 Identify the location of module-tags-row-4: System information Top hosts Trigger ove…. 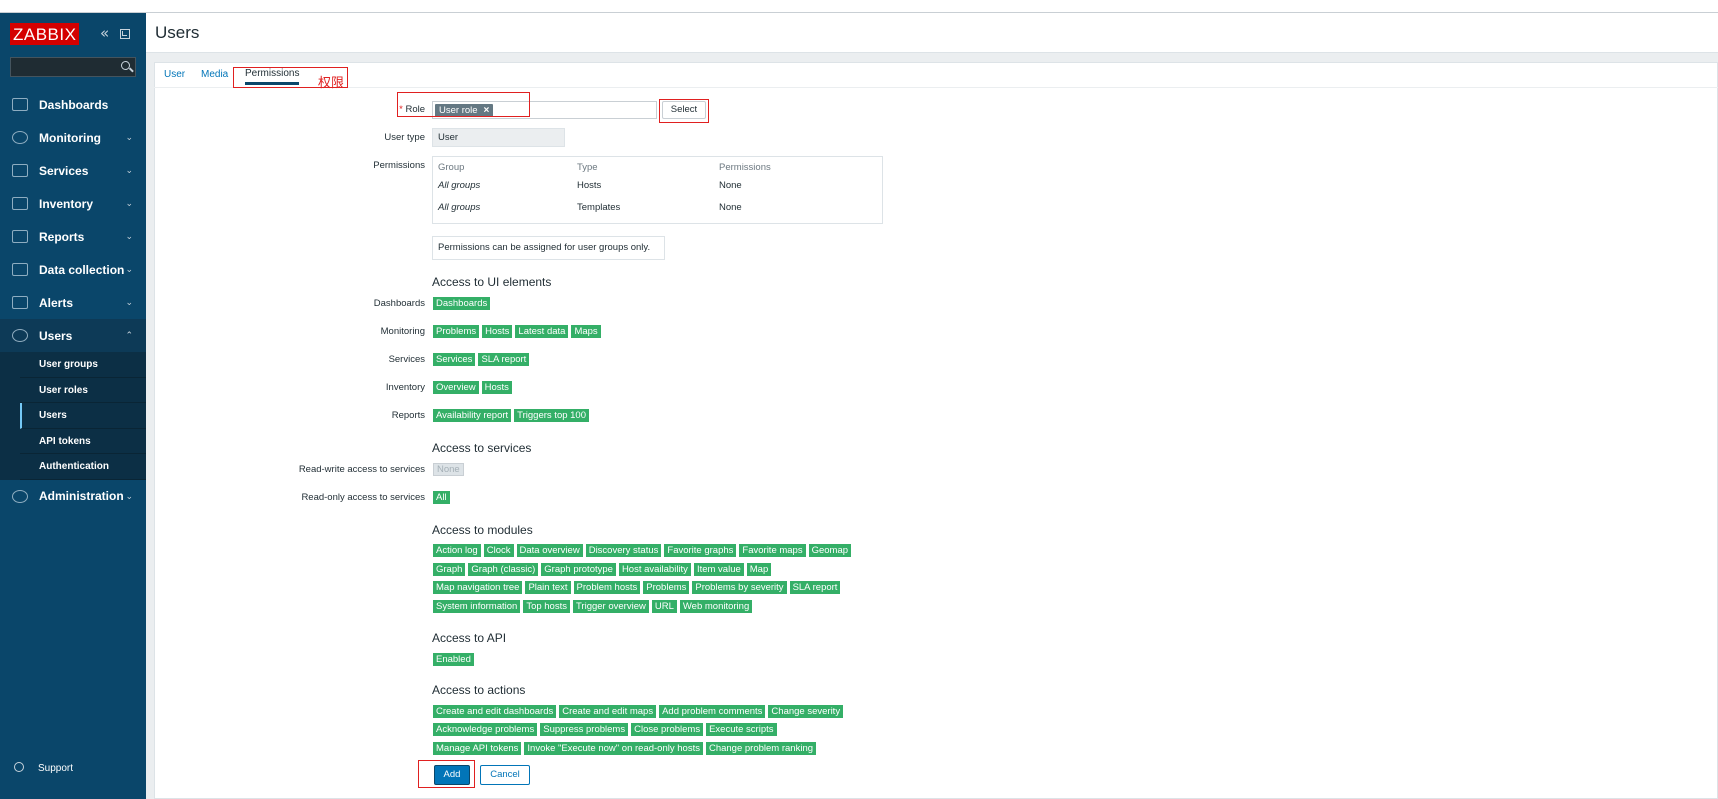
(593, 606).